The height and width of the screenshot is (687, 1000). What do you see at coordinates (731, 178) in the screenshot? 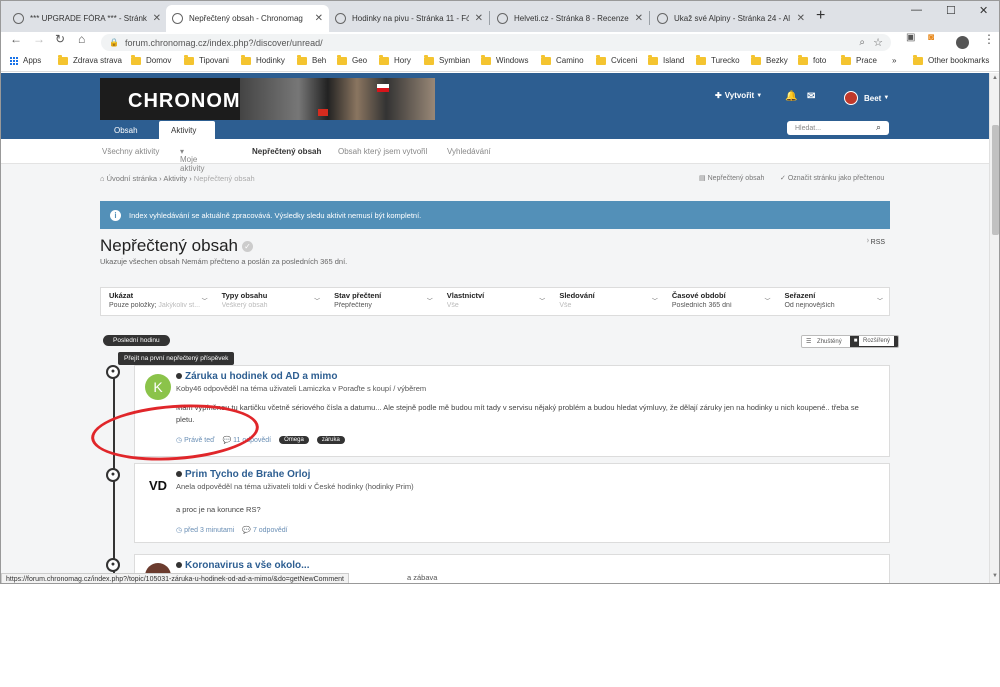
I see `unread-content-link: ▤ Nepřečtený obsah` at bounding box center [731, 178].